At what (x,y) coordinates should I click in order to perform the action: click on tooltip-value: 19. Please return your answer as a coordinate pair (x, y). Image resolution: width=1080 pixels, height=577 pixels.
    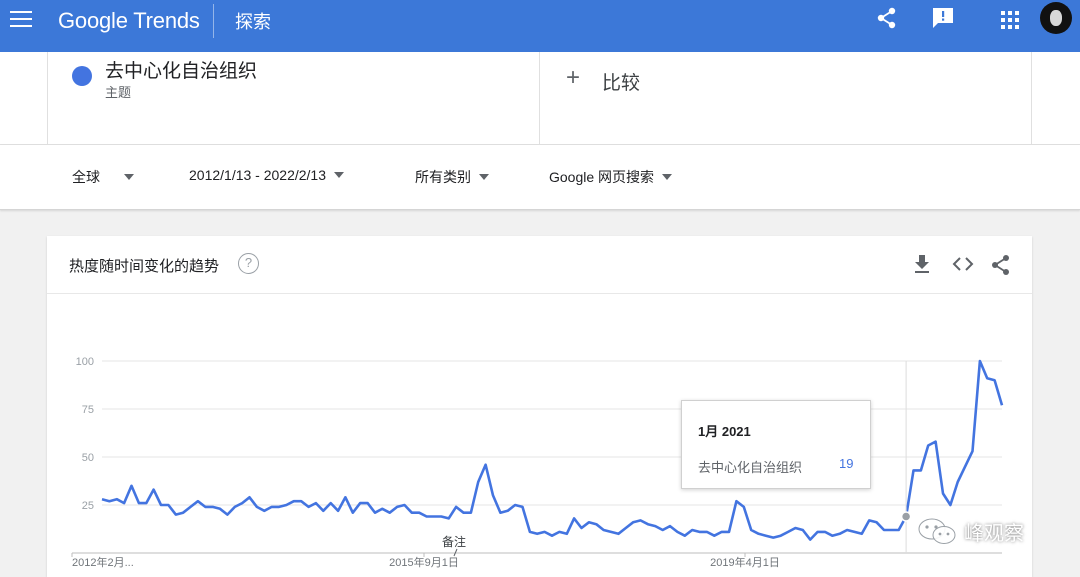
    Looking at the image, I should click on (846, 463).